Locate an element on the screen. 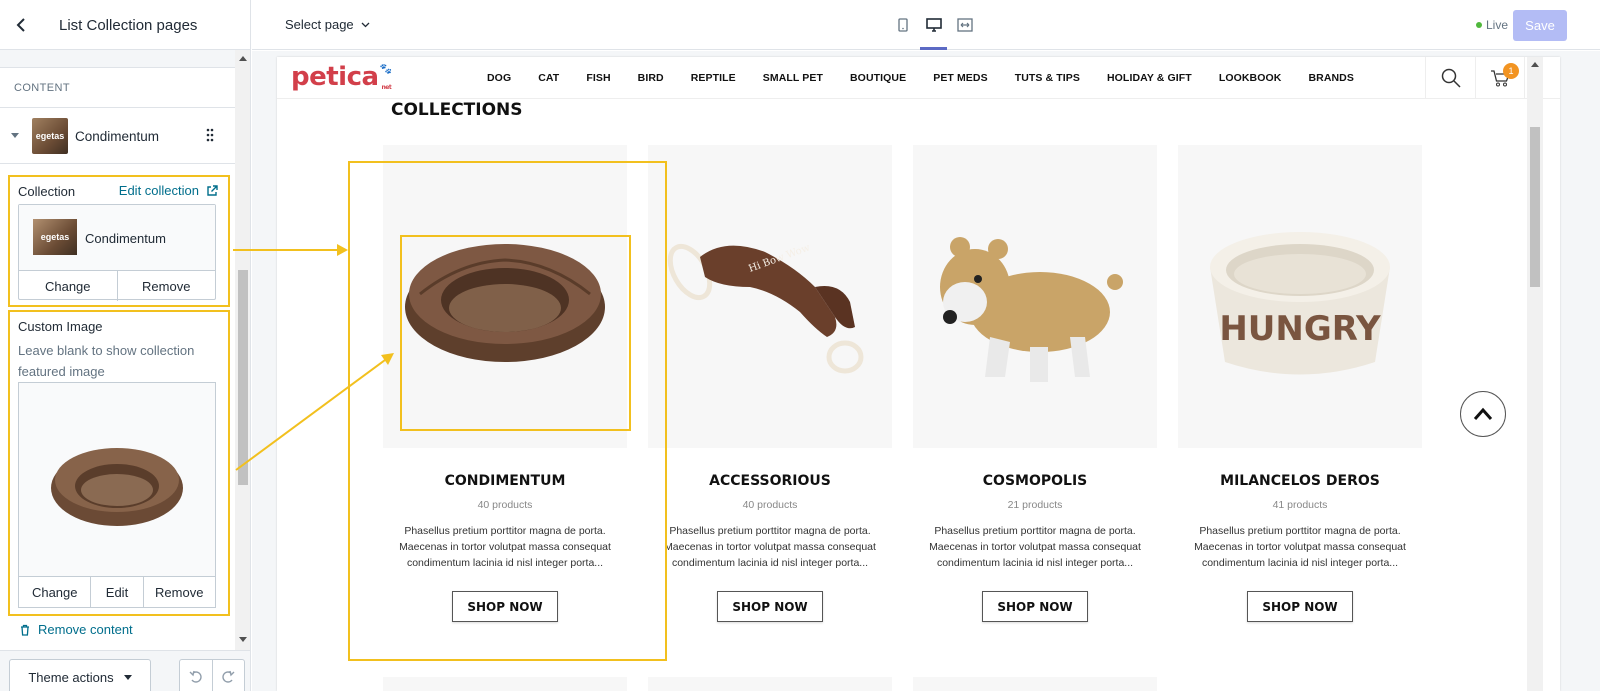  block-thumbnail: egetas is located at coordinates (50, 136).